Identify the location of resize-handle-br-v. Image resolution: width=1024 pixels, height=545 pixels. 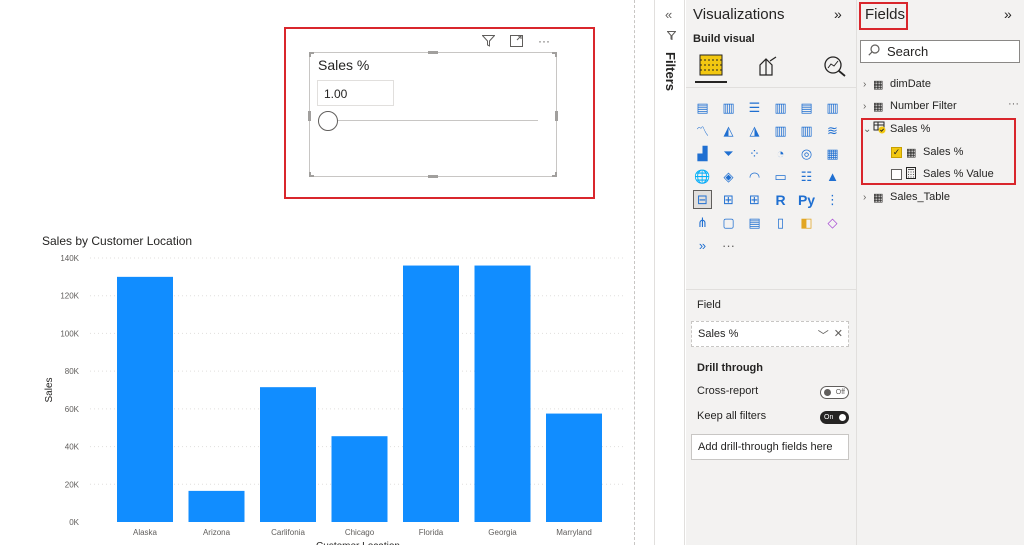
(556, 174).